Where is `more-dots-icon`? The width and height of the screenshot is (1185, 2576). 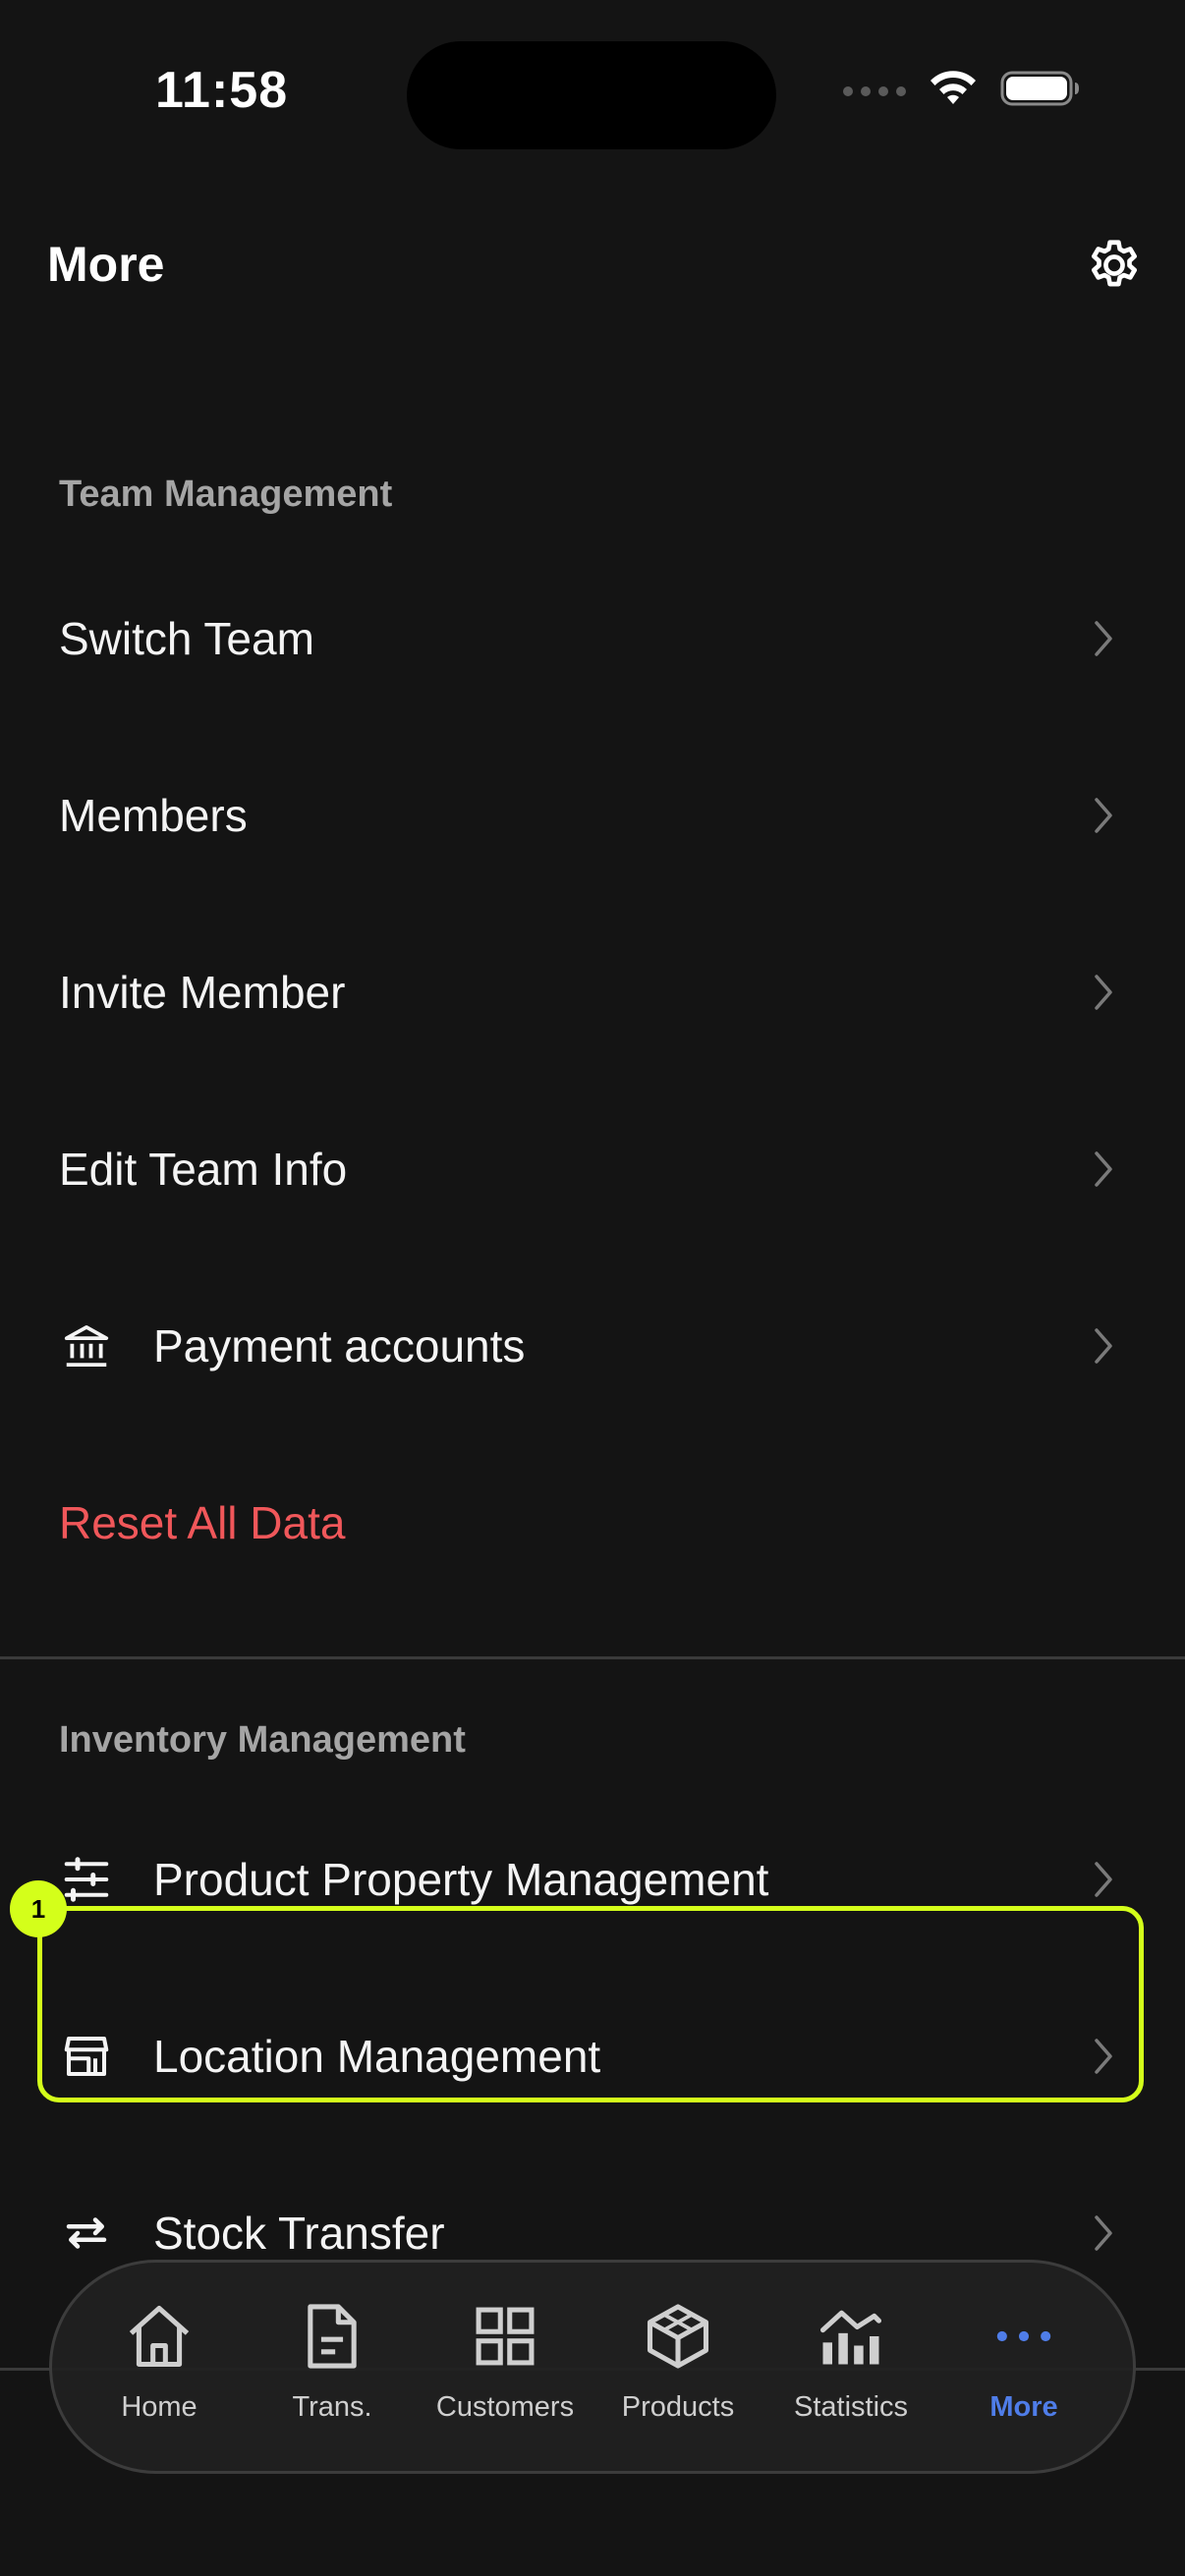
more-dots-icon is located at coordinates (1024, 2336).